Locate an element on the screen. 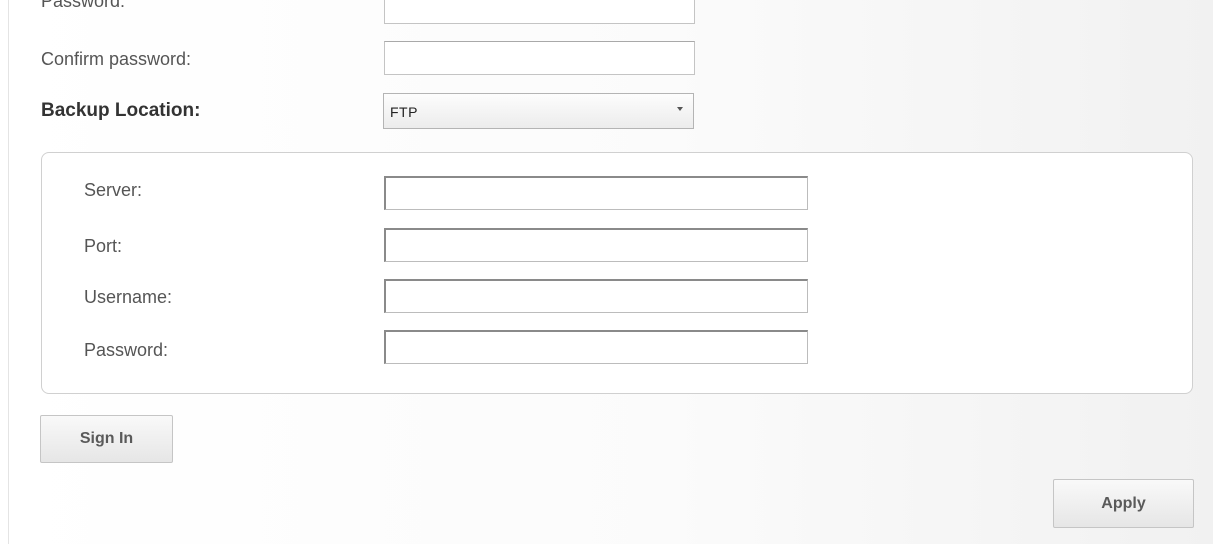 The height and width of the screenshot is (544, 1213). confirm-password-field is located at coordinates (539, 58).